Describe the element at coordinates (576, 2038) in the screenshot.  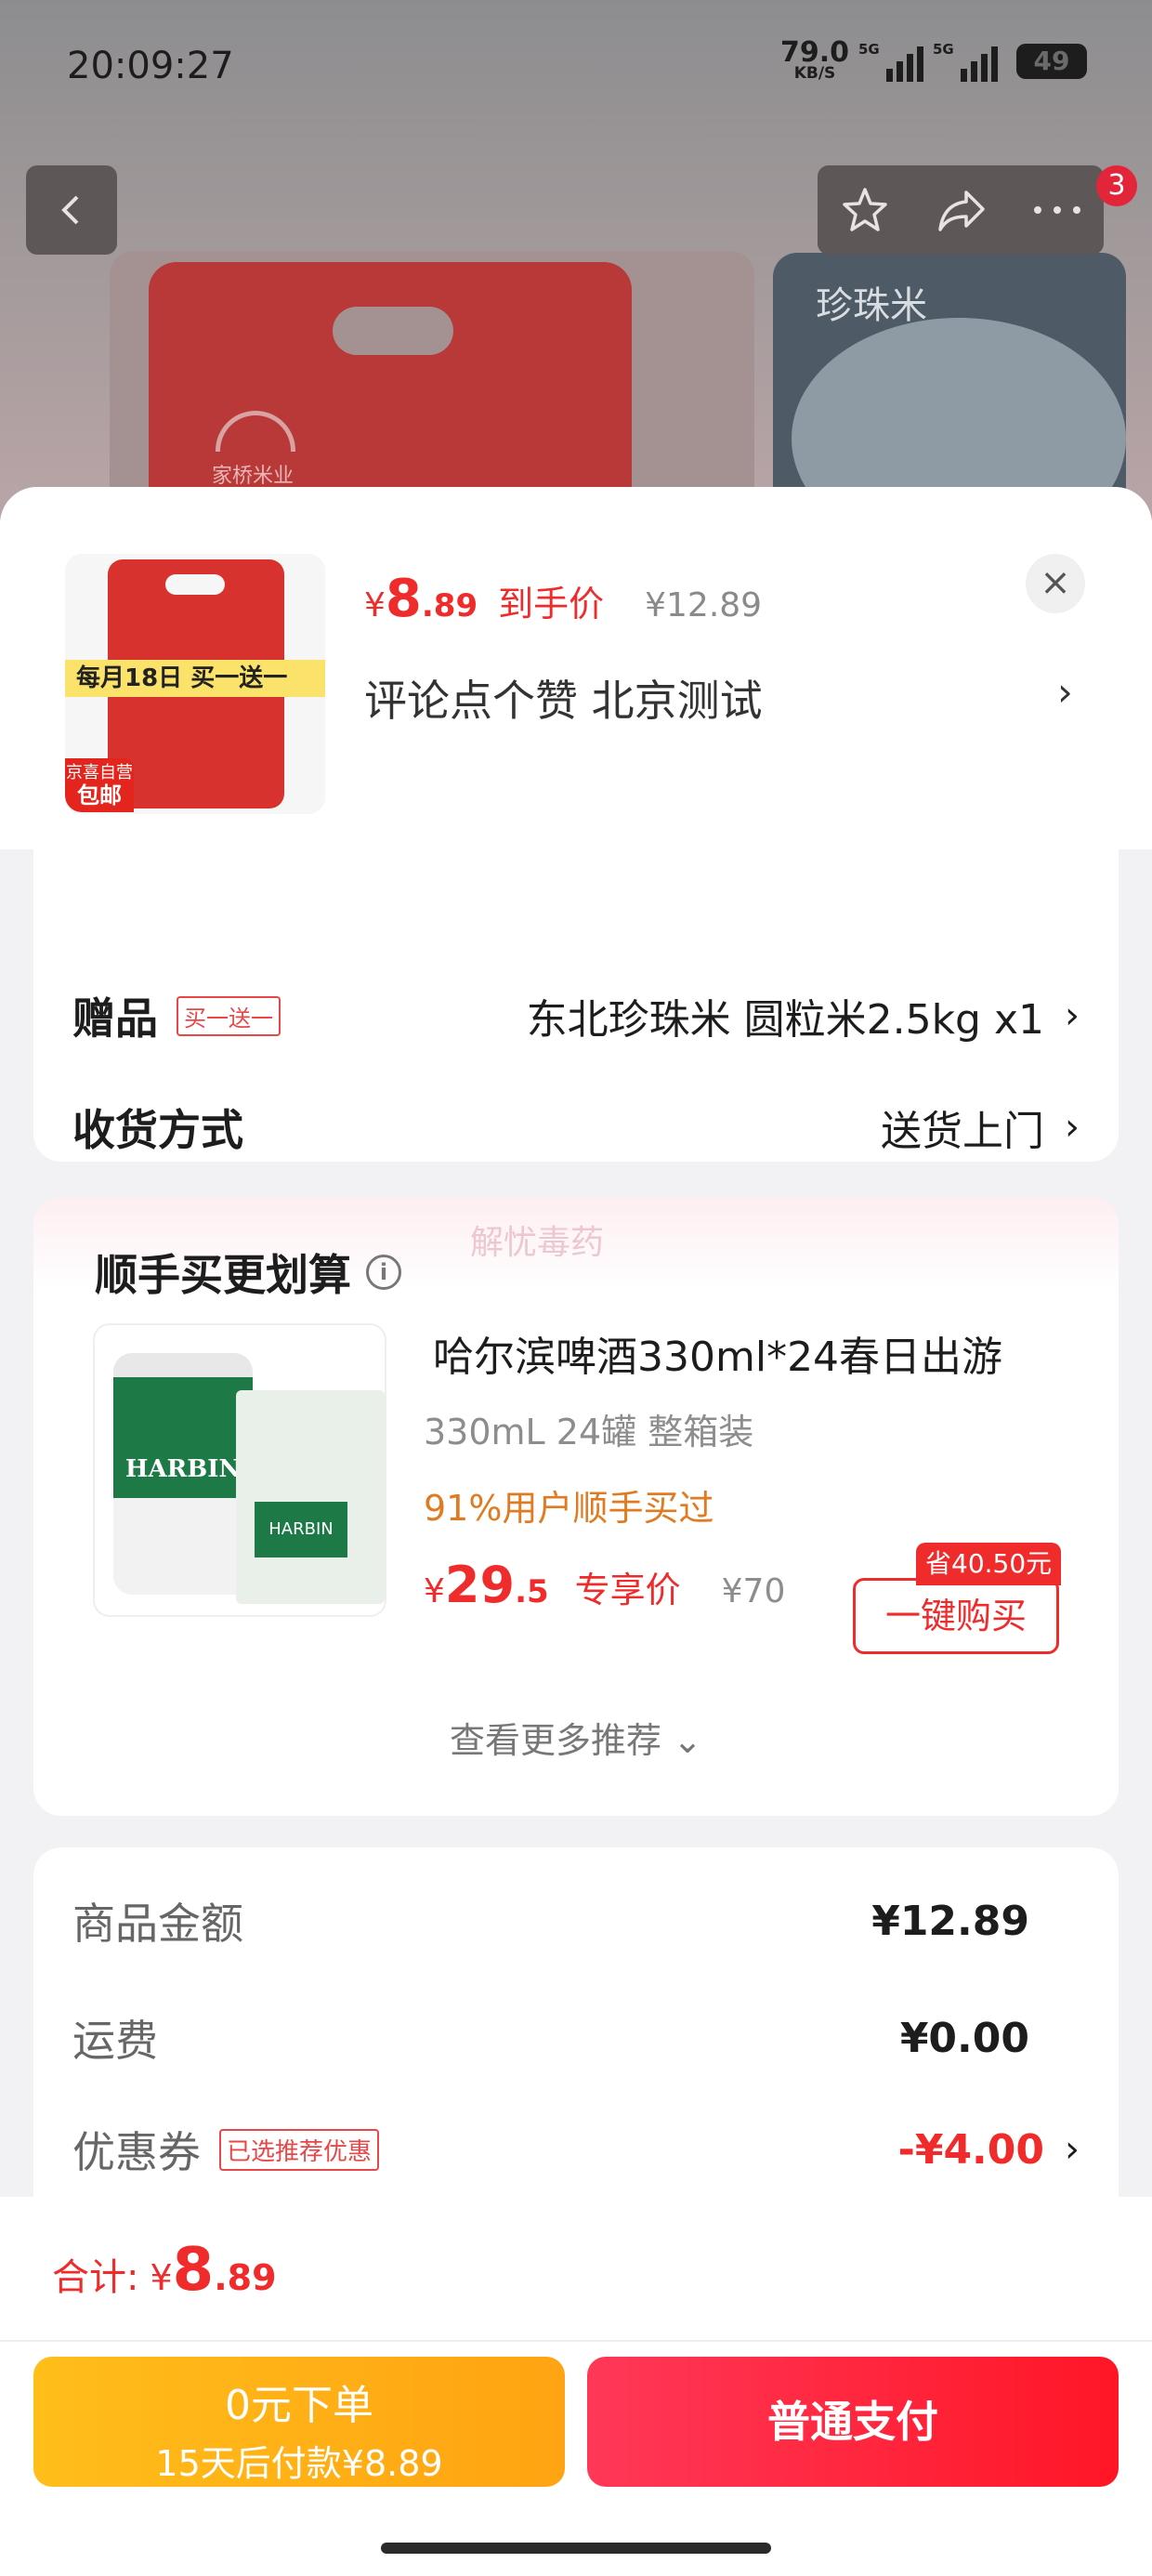
I see `shipping-row: 运费 ¥0.00` at that location.